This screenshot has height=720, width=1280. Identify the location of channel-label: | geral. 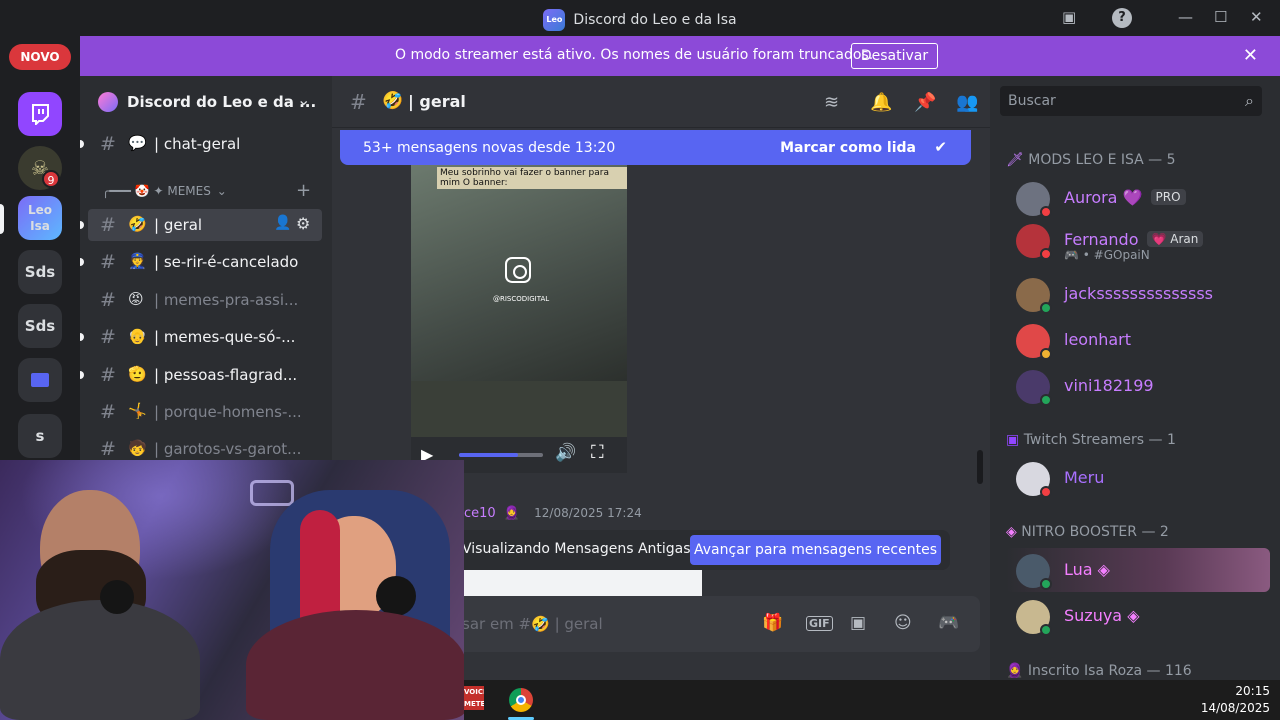
(178, 225).